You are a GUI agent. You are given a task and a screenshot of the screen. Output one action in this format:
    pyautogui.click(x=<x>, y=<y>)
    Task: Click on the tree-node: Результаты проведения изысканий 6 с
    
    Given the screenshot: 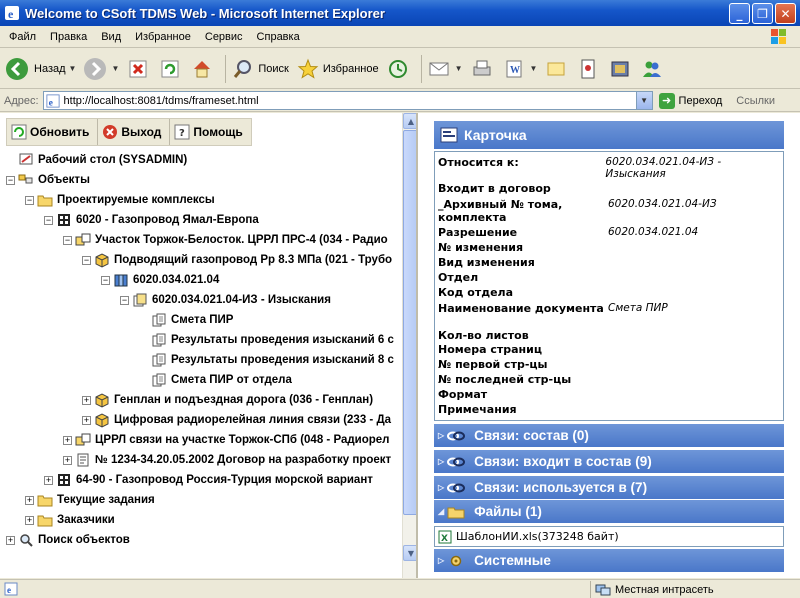 What is the action you would take?
    pyautogui.click(x=266, y=340)
    